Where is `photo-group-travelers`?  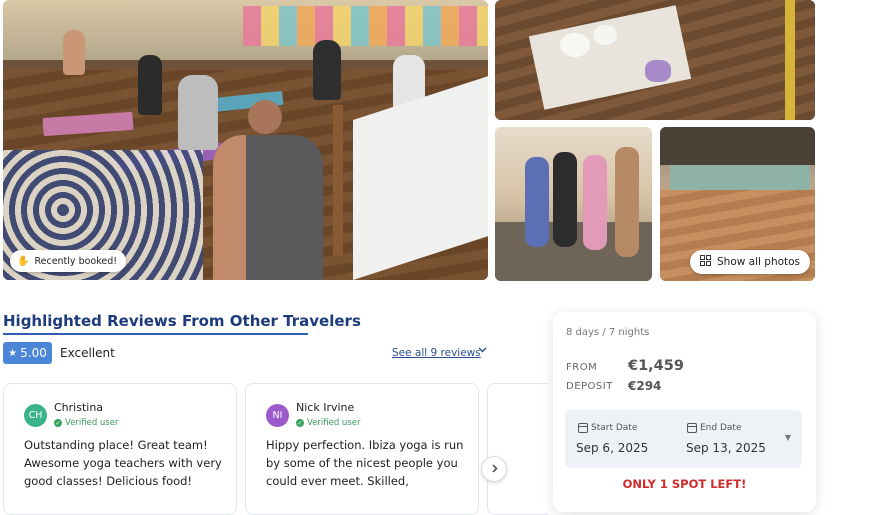
photo-group-travelers is located at coordinates (573, 204).